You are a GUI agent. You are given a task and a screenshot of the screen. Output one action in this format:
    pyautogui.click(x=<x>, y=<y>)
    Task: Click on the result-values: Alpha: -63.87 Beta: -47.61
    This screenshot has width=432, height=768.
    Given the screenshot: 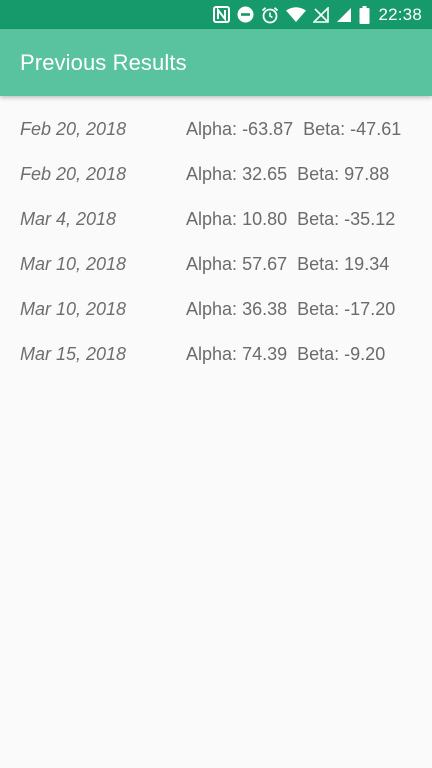 What is the action you would take?
    pyautogui.click(x=293, y=129)
    